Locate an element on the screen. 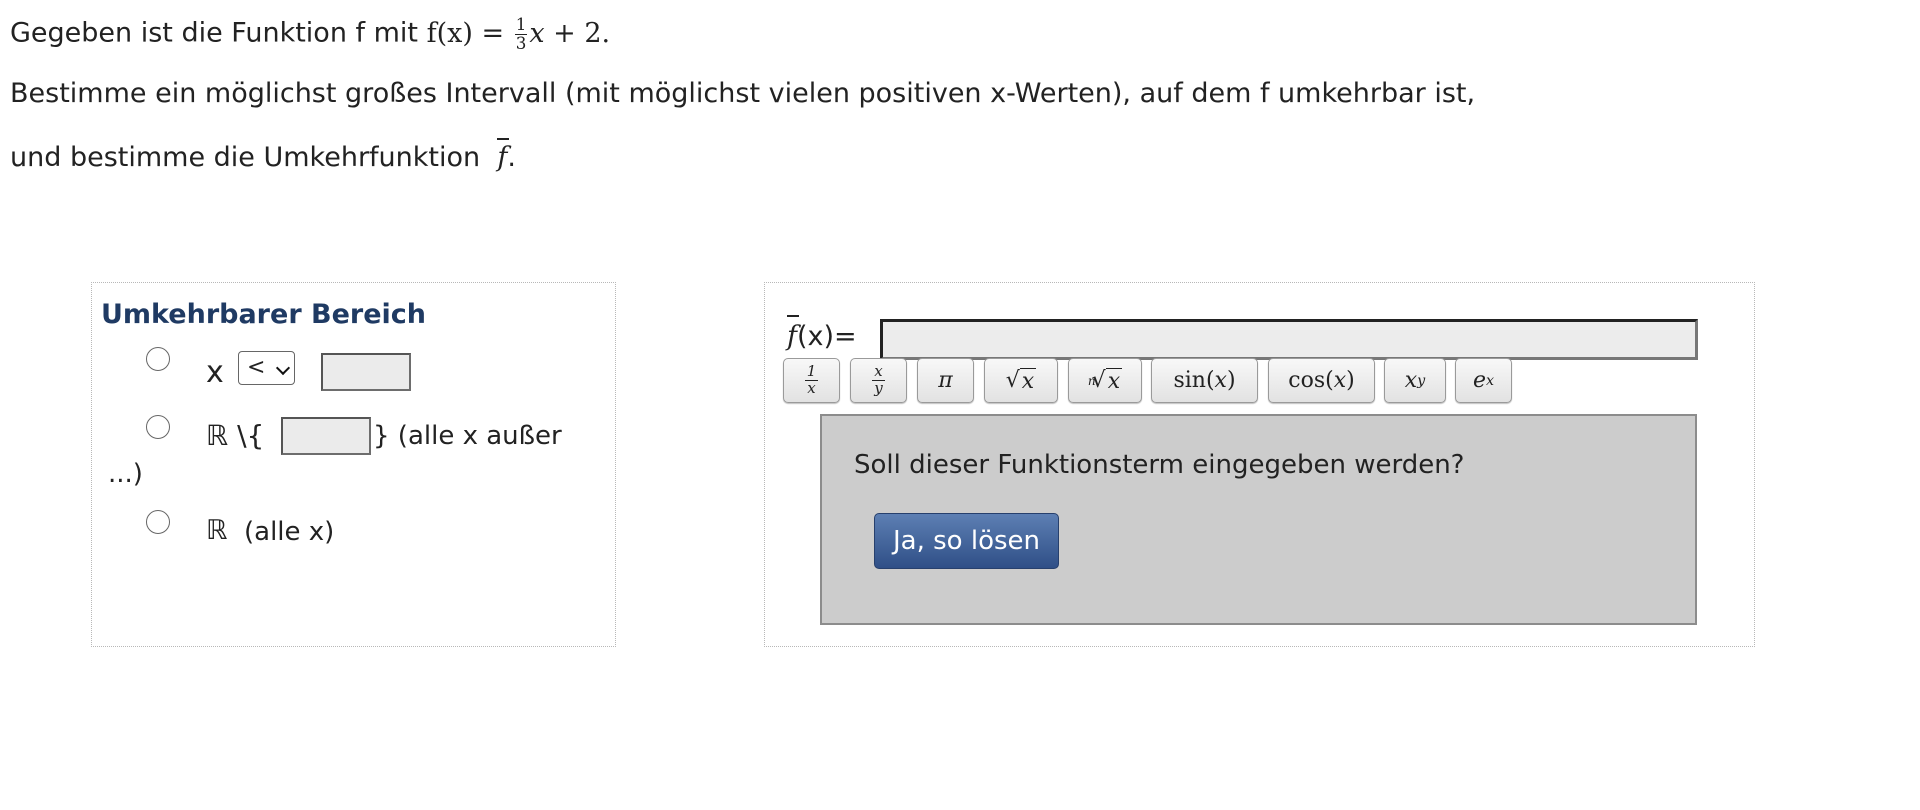 This screenshot has height=810, width=1920. key-power: xy is located at coordinates (1415, 380).